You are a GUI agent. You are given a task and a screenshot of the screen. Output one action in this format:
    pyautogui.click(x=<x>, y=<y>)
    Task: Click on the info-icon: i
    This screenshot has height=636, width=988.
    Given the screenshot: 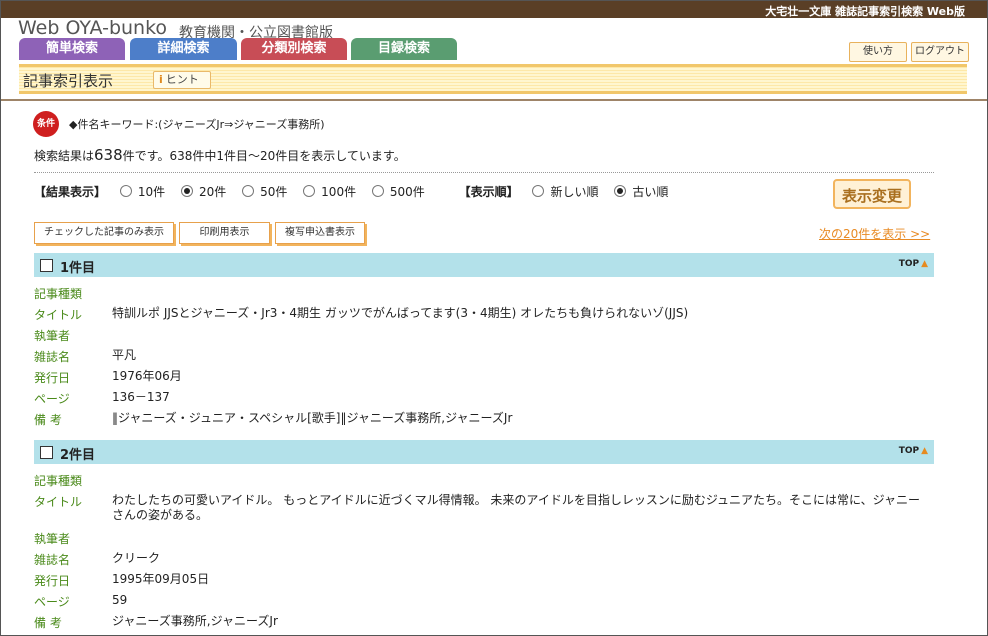 What is the action you would take?
    pyautogui.click(x=161, y=79)
    